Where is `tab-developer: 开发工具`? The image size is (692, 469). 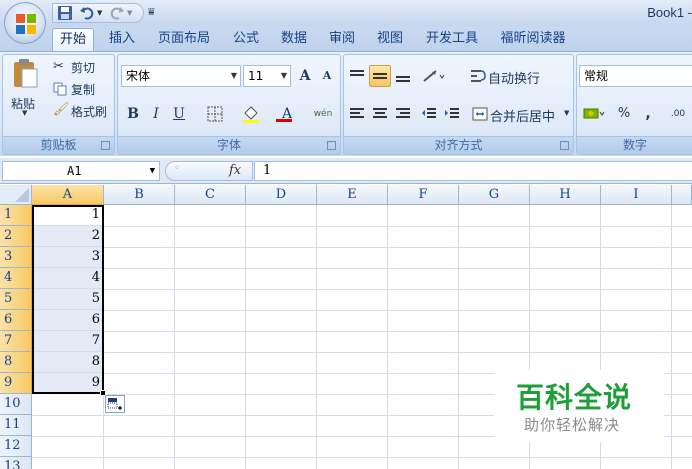 tab-developer: 开发工具 is located at coordinates (452, 39).